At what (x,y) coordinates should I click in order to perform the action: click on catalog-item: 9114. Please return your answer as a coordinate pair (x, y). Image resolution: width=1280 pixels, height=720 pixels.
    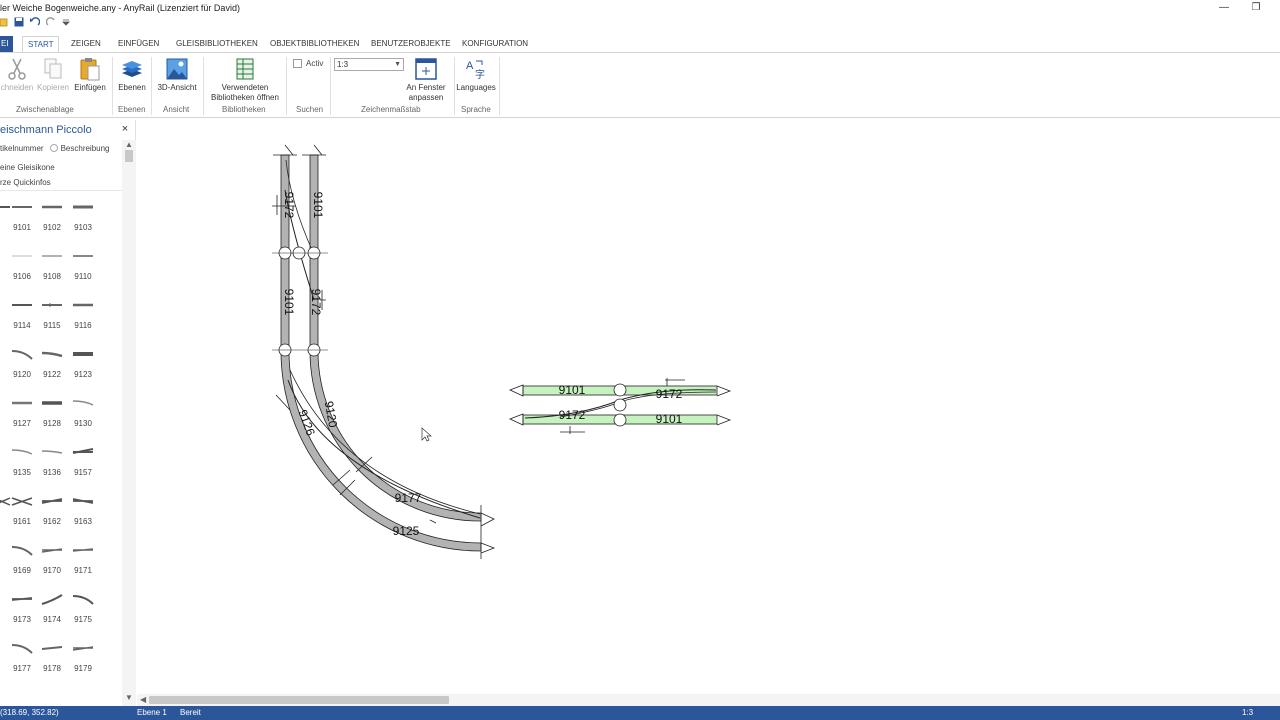
    Looking at the image, I should click on (22, 318).